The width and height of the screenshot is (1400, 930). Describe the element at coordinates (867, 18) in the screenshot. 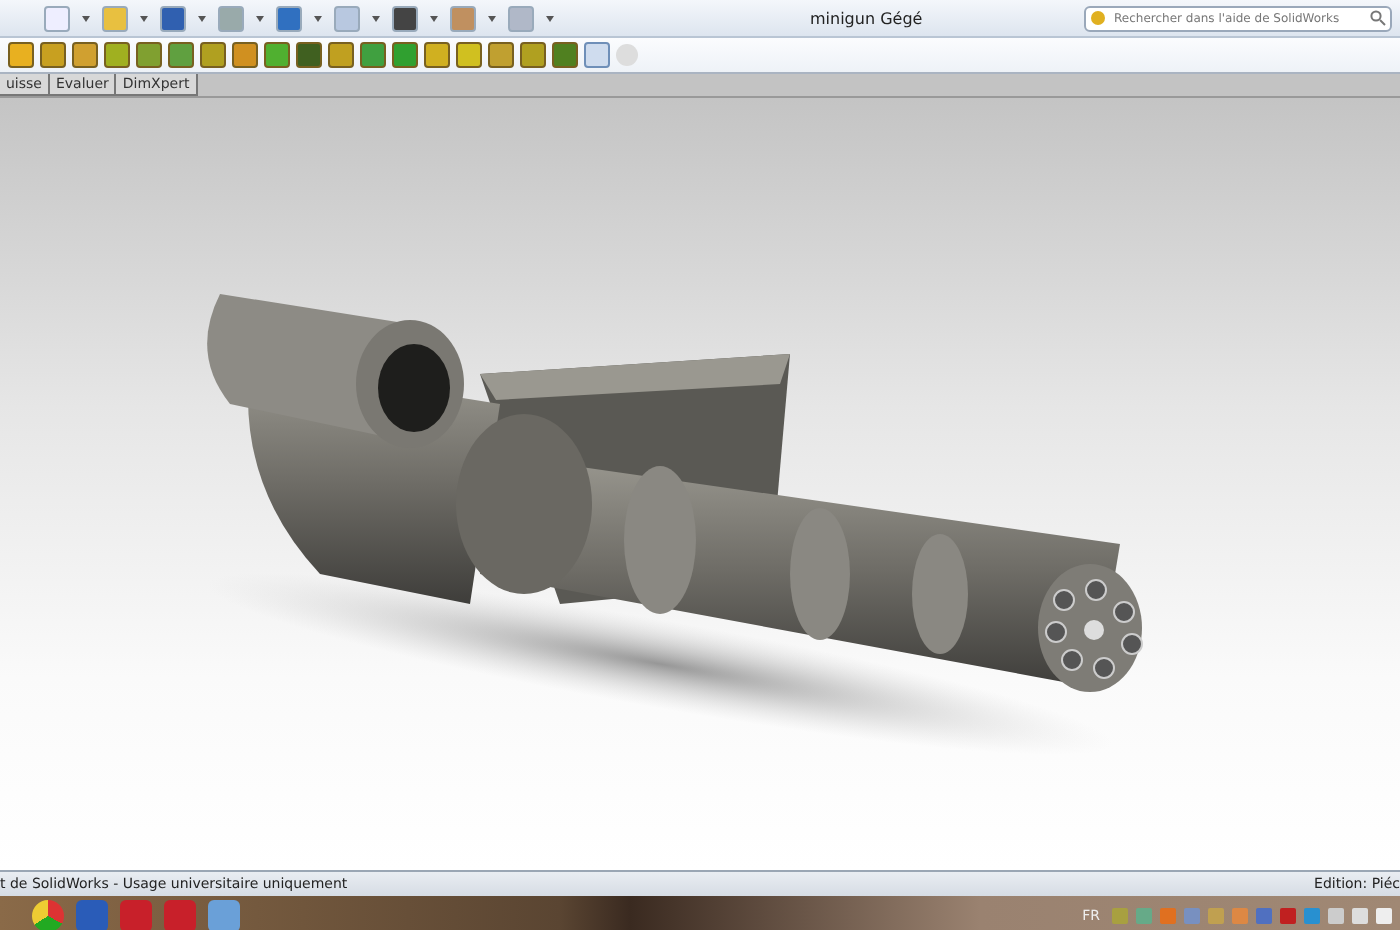

I see `window-title: minigun Gégé` at that location.